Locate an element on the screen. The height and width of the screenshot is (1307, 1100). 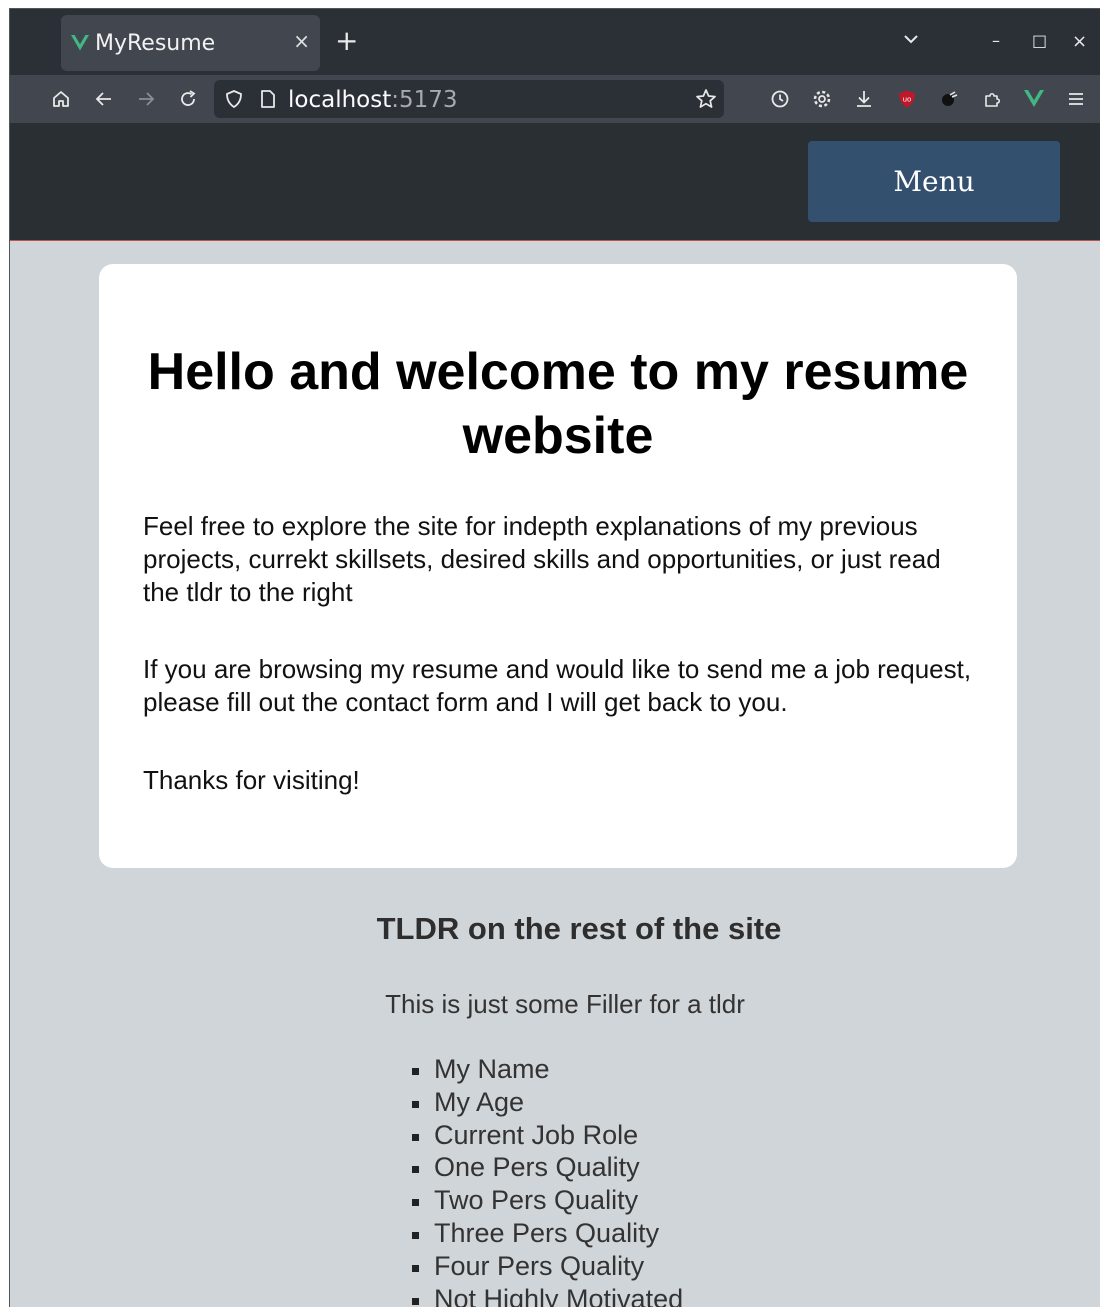
welcome-heading: Hello and welcome to my resume website is located at coordinates (558, 404).